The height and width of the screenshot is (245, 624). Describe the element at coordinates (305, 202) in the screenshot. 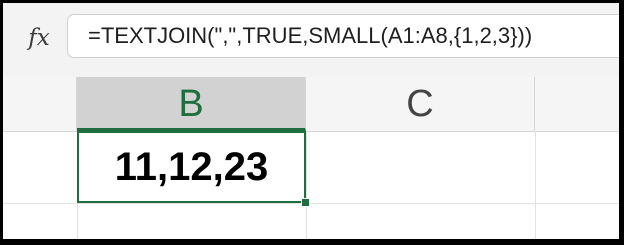

I see `fill-handle` at that location.